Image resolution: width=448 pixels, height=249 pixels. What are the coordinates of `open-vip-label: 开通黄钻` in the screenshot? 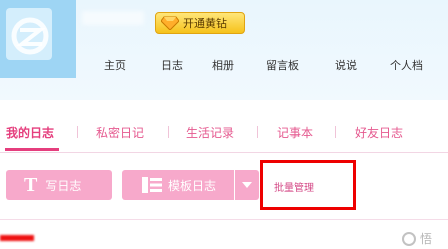 It's located at (205, 23).